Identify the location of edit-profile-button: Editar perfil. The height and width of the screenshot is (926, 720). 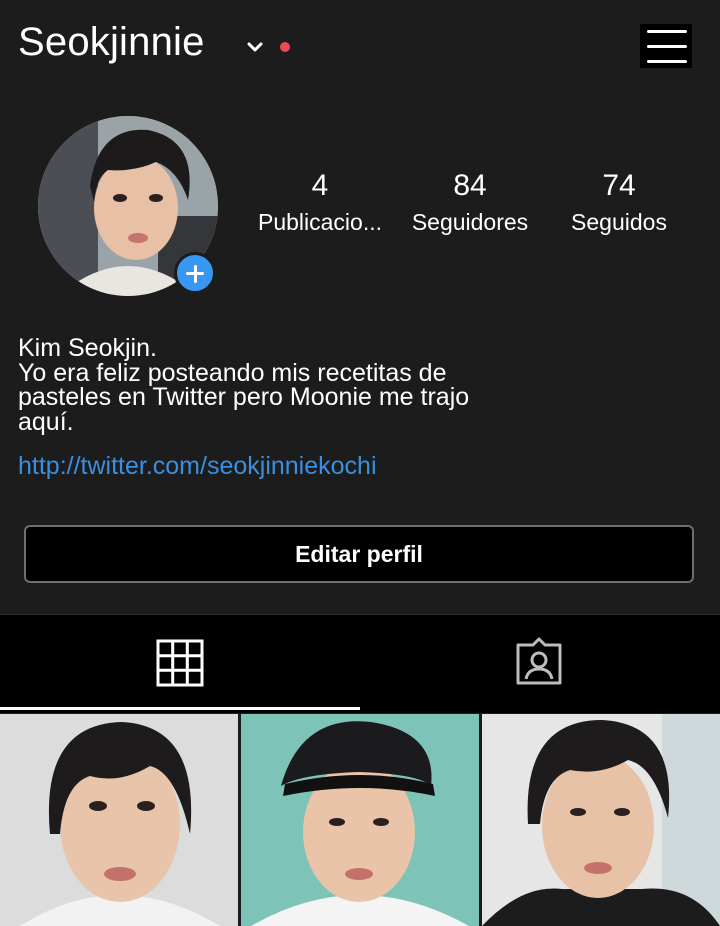
(359, 554).